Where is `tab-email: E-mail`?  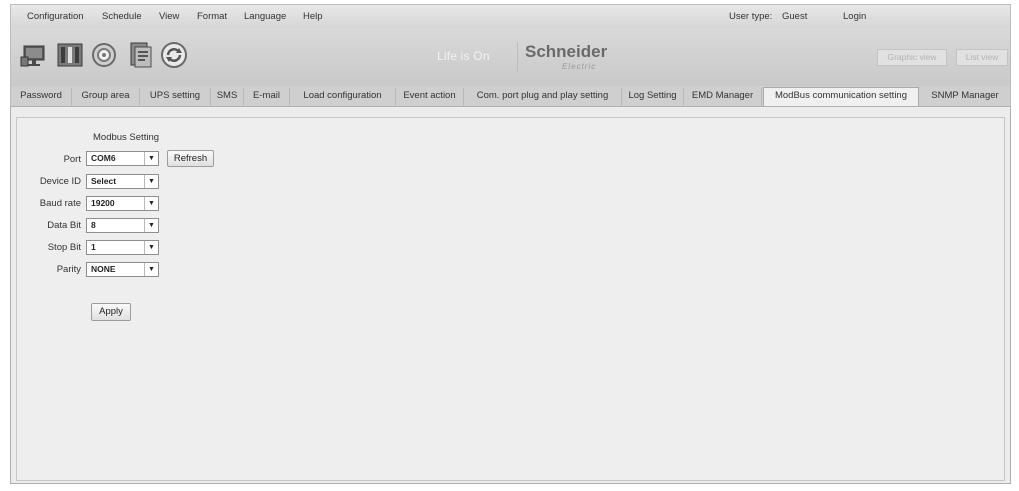 tab-email: E-mail is located at coordinates (267, 97).